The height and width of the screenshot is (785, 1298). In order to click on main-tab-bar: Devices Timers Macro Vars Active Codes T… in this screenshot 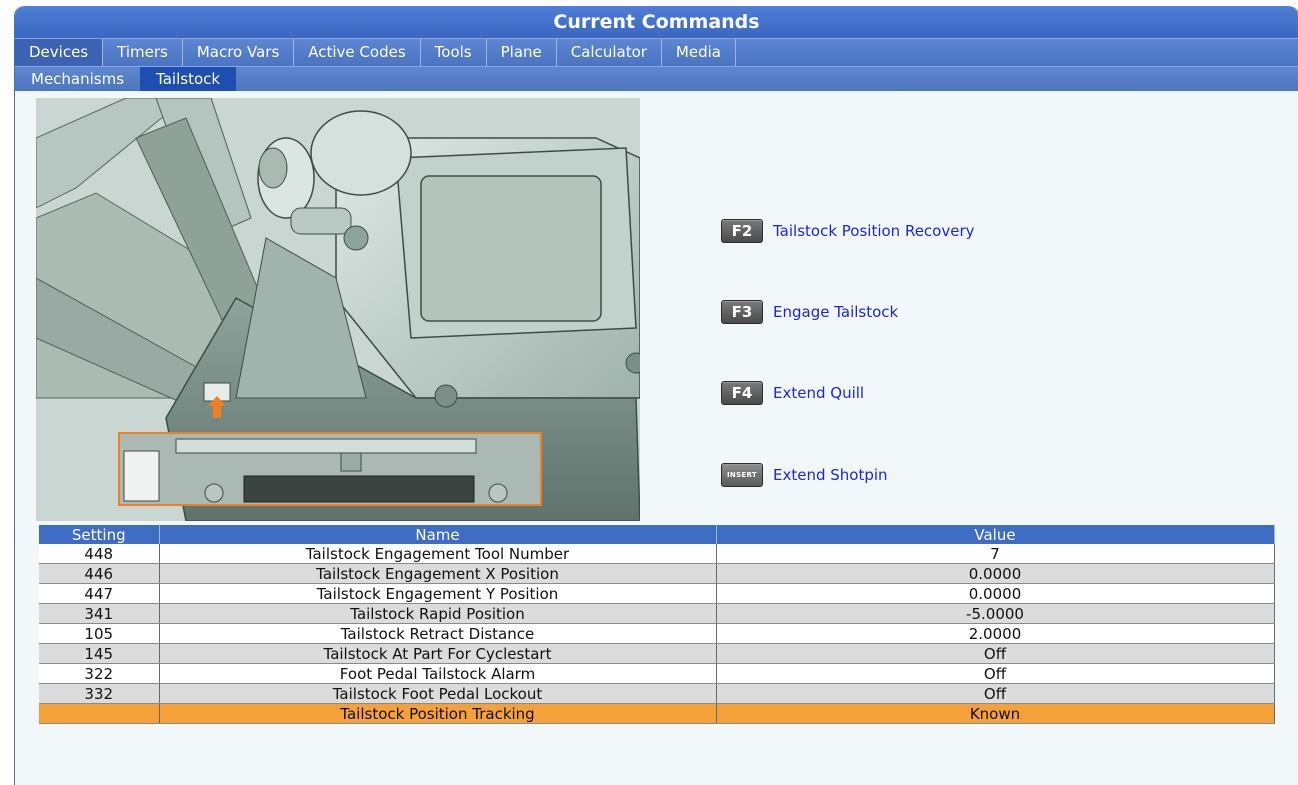, I will do `click(656, 52)`.